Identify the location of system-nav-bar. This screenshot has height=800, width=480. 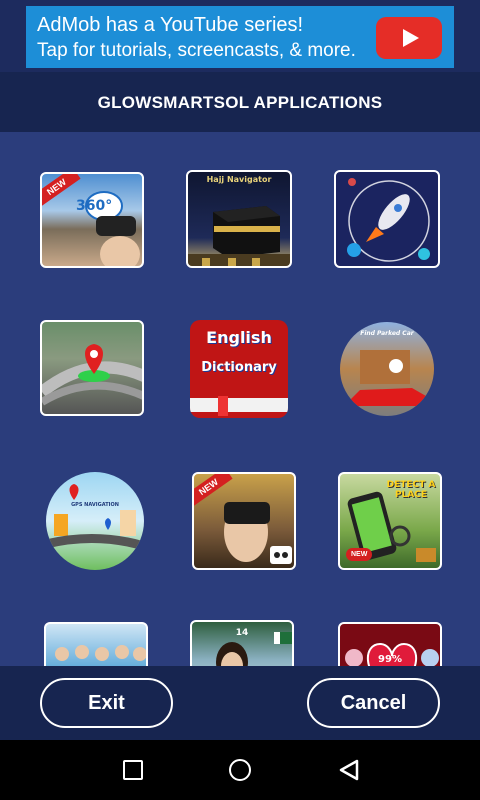
(240, 770).